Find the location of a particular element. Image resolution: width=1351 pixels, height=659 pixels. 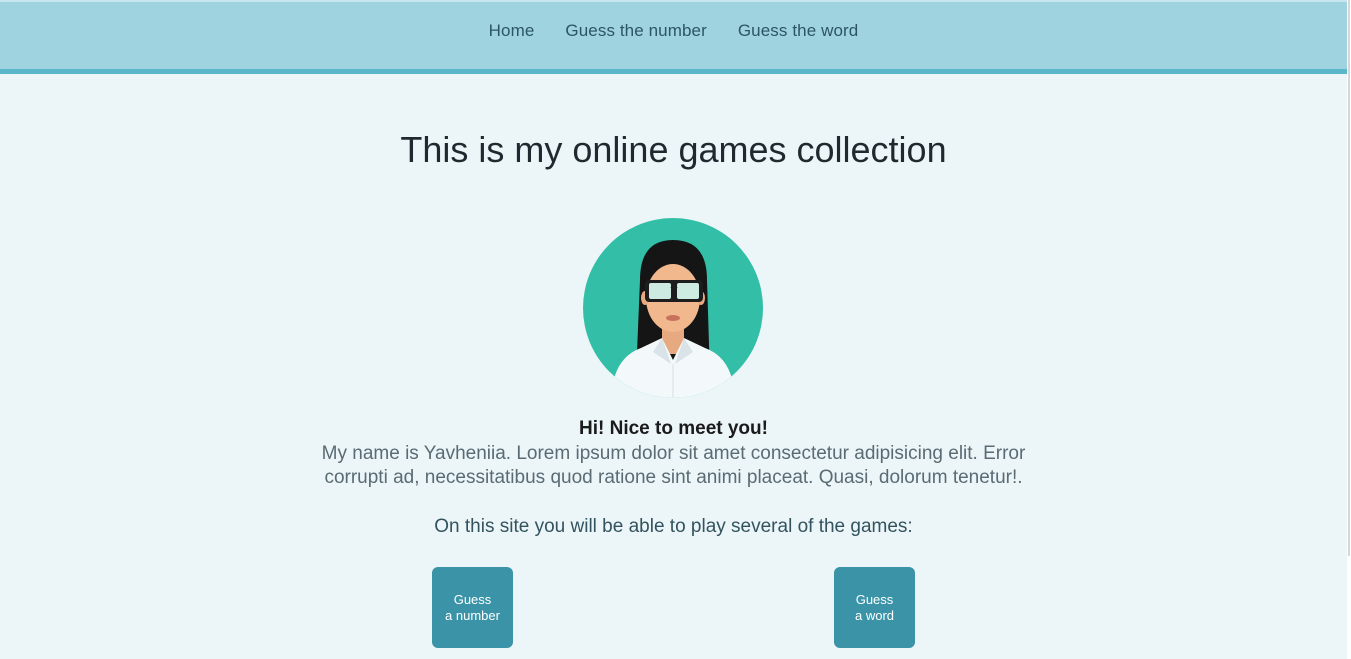

avatar-icon is located at coordinates (673, 308).